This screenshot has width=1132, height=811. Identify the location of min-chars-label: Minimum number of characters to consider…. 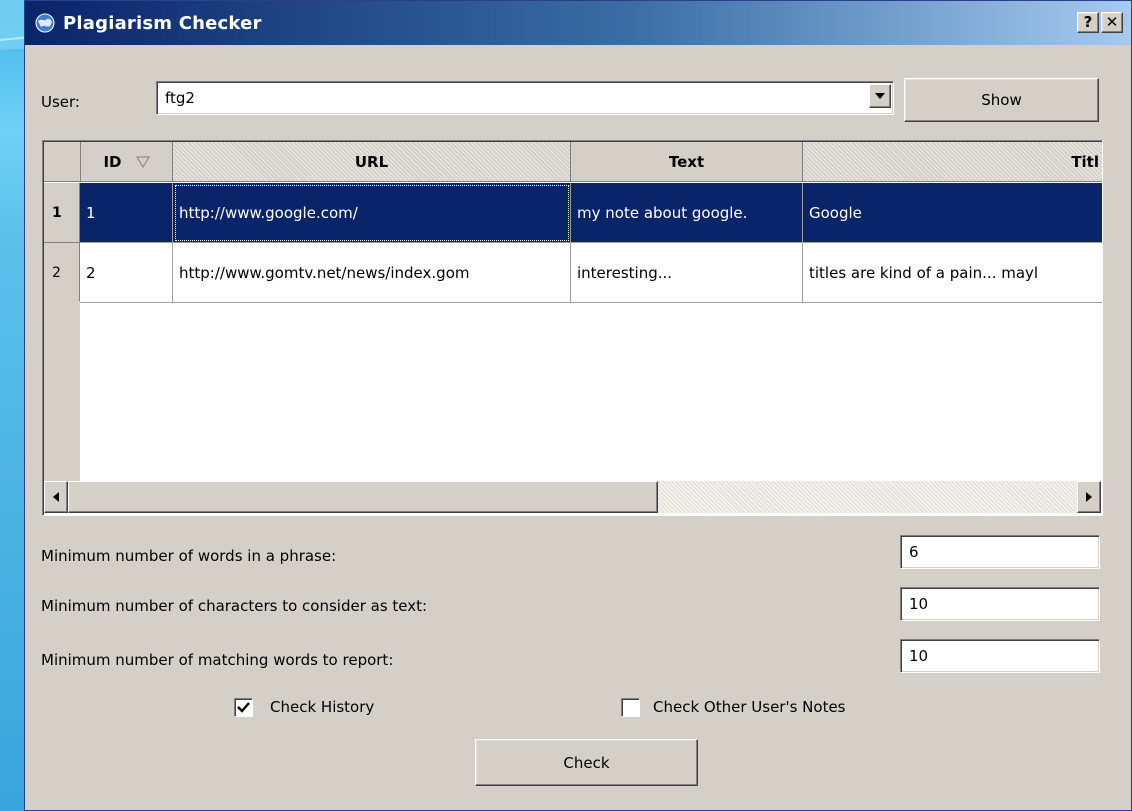
(234, 606).